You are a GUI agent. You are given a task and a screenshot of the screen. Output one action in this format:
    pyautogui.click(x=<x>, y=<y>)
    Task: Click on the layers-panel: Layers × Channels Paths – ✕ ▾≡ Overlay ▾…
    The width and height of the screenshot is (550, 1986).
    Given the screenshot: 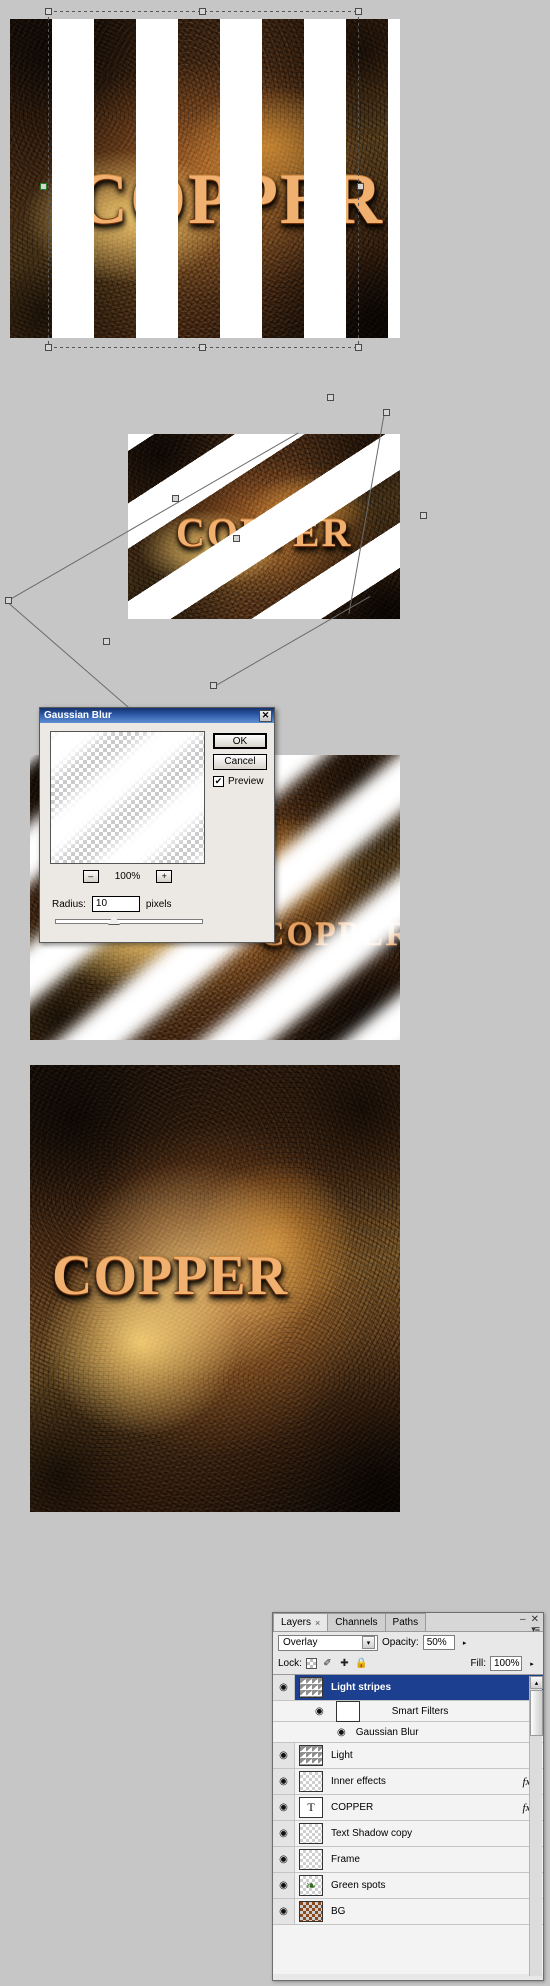 What is the action you would take?
    pyautogui.click(x=408, y=1796)
    